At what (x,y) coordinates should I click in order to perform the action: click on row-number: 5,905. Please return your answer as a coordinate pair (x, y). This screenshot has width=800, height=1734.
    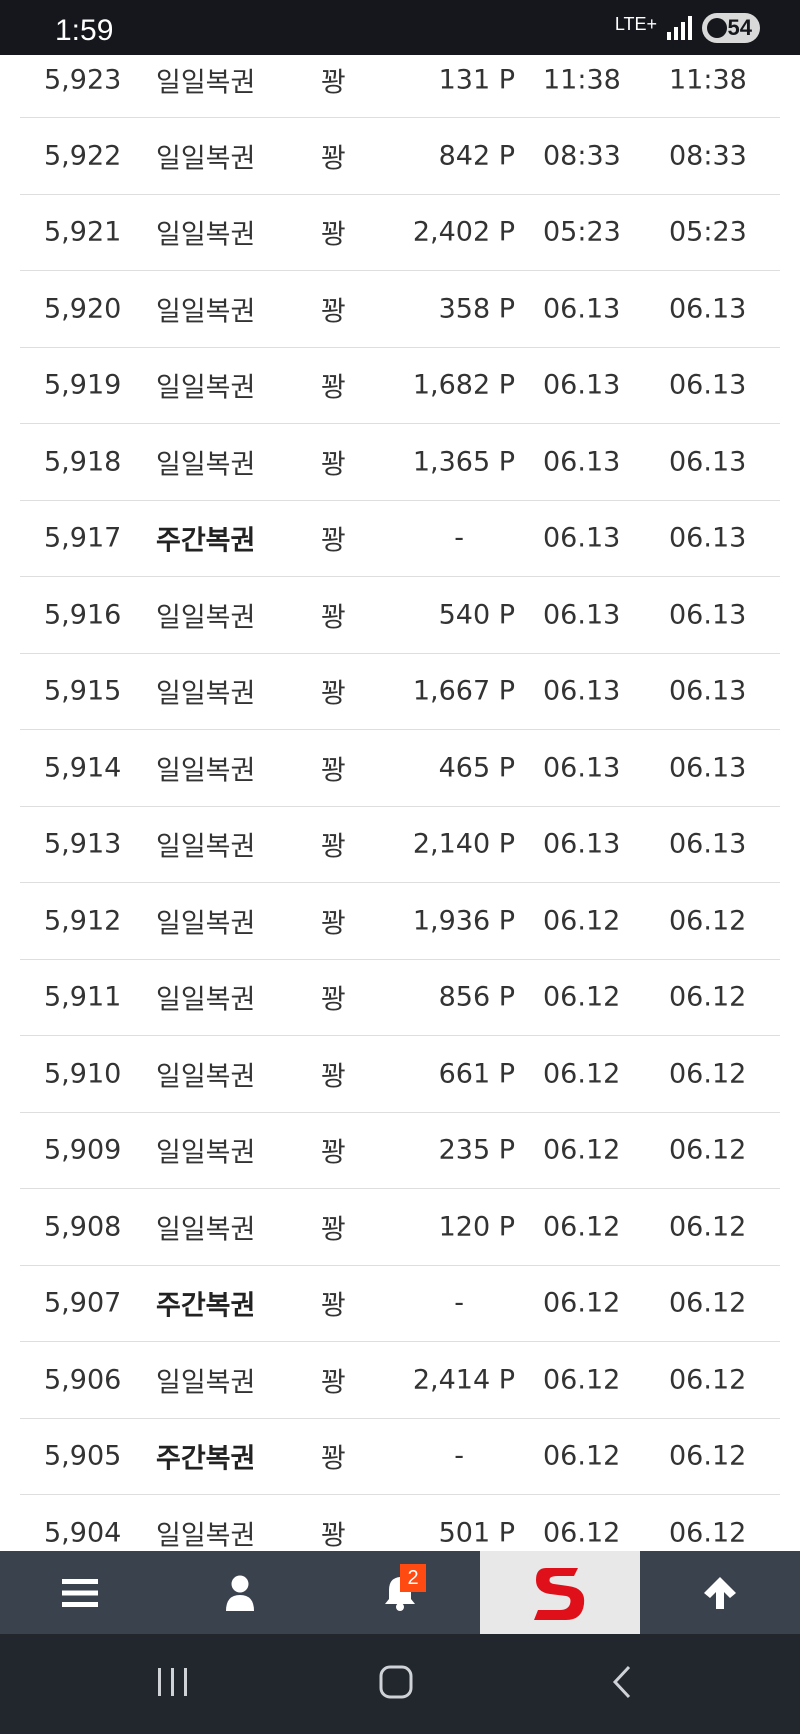
    Looking at the image, I should click on (83, 1456).